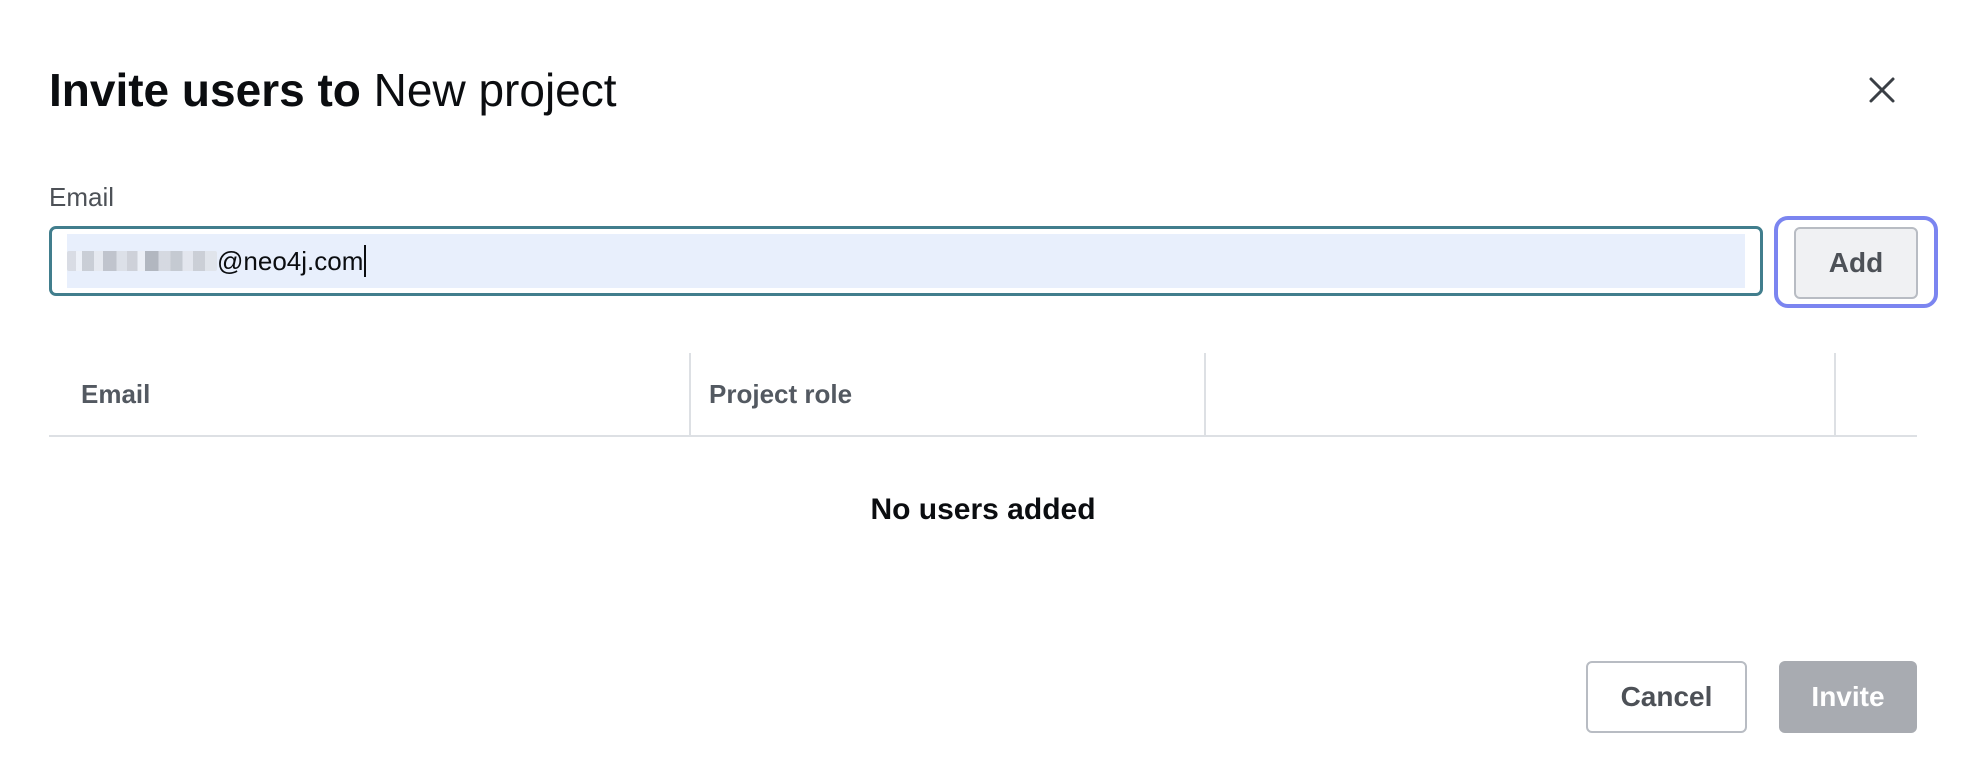 Image resolution: width=1964 pixels, height=784 pixels. I want to click on dialog-title: Invite users to New project, so click(333, 90).